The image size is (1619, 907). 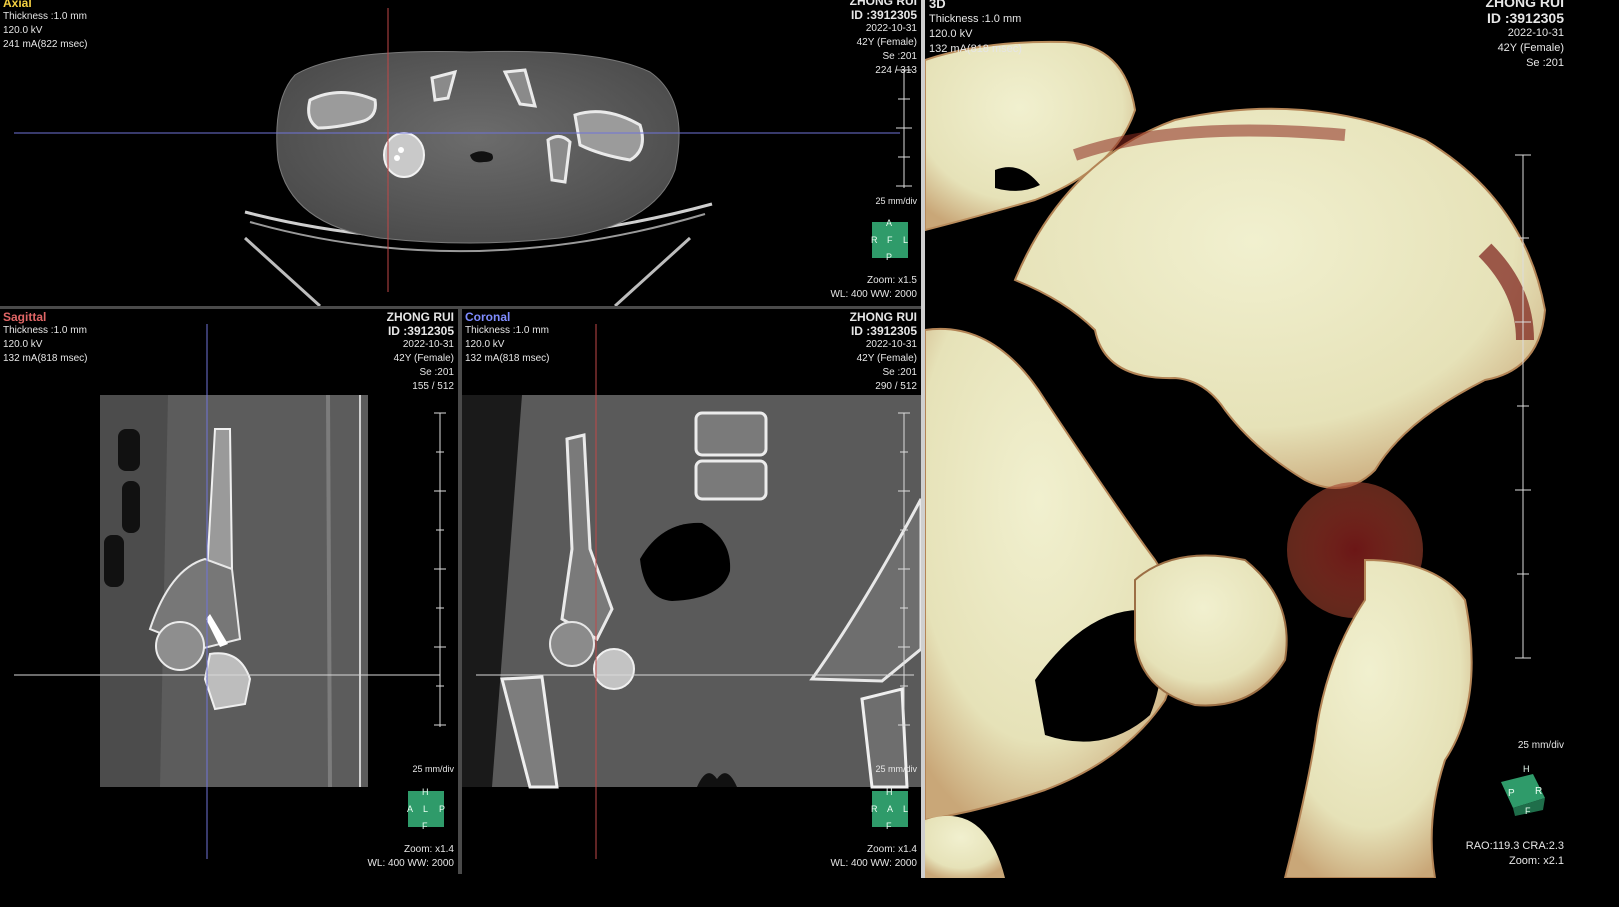 I want to click on cube-label-left: P, so click(x=1511, y=793).